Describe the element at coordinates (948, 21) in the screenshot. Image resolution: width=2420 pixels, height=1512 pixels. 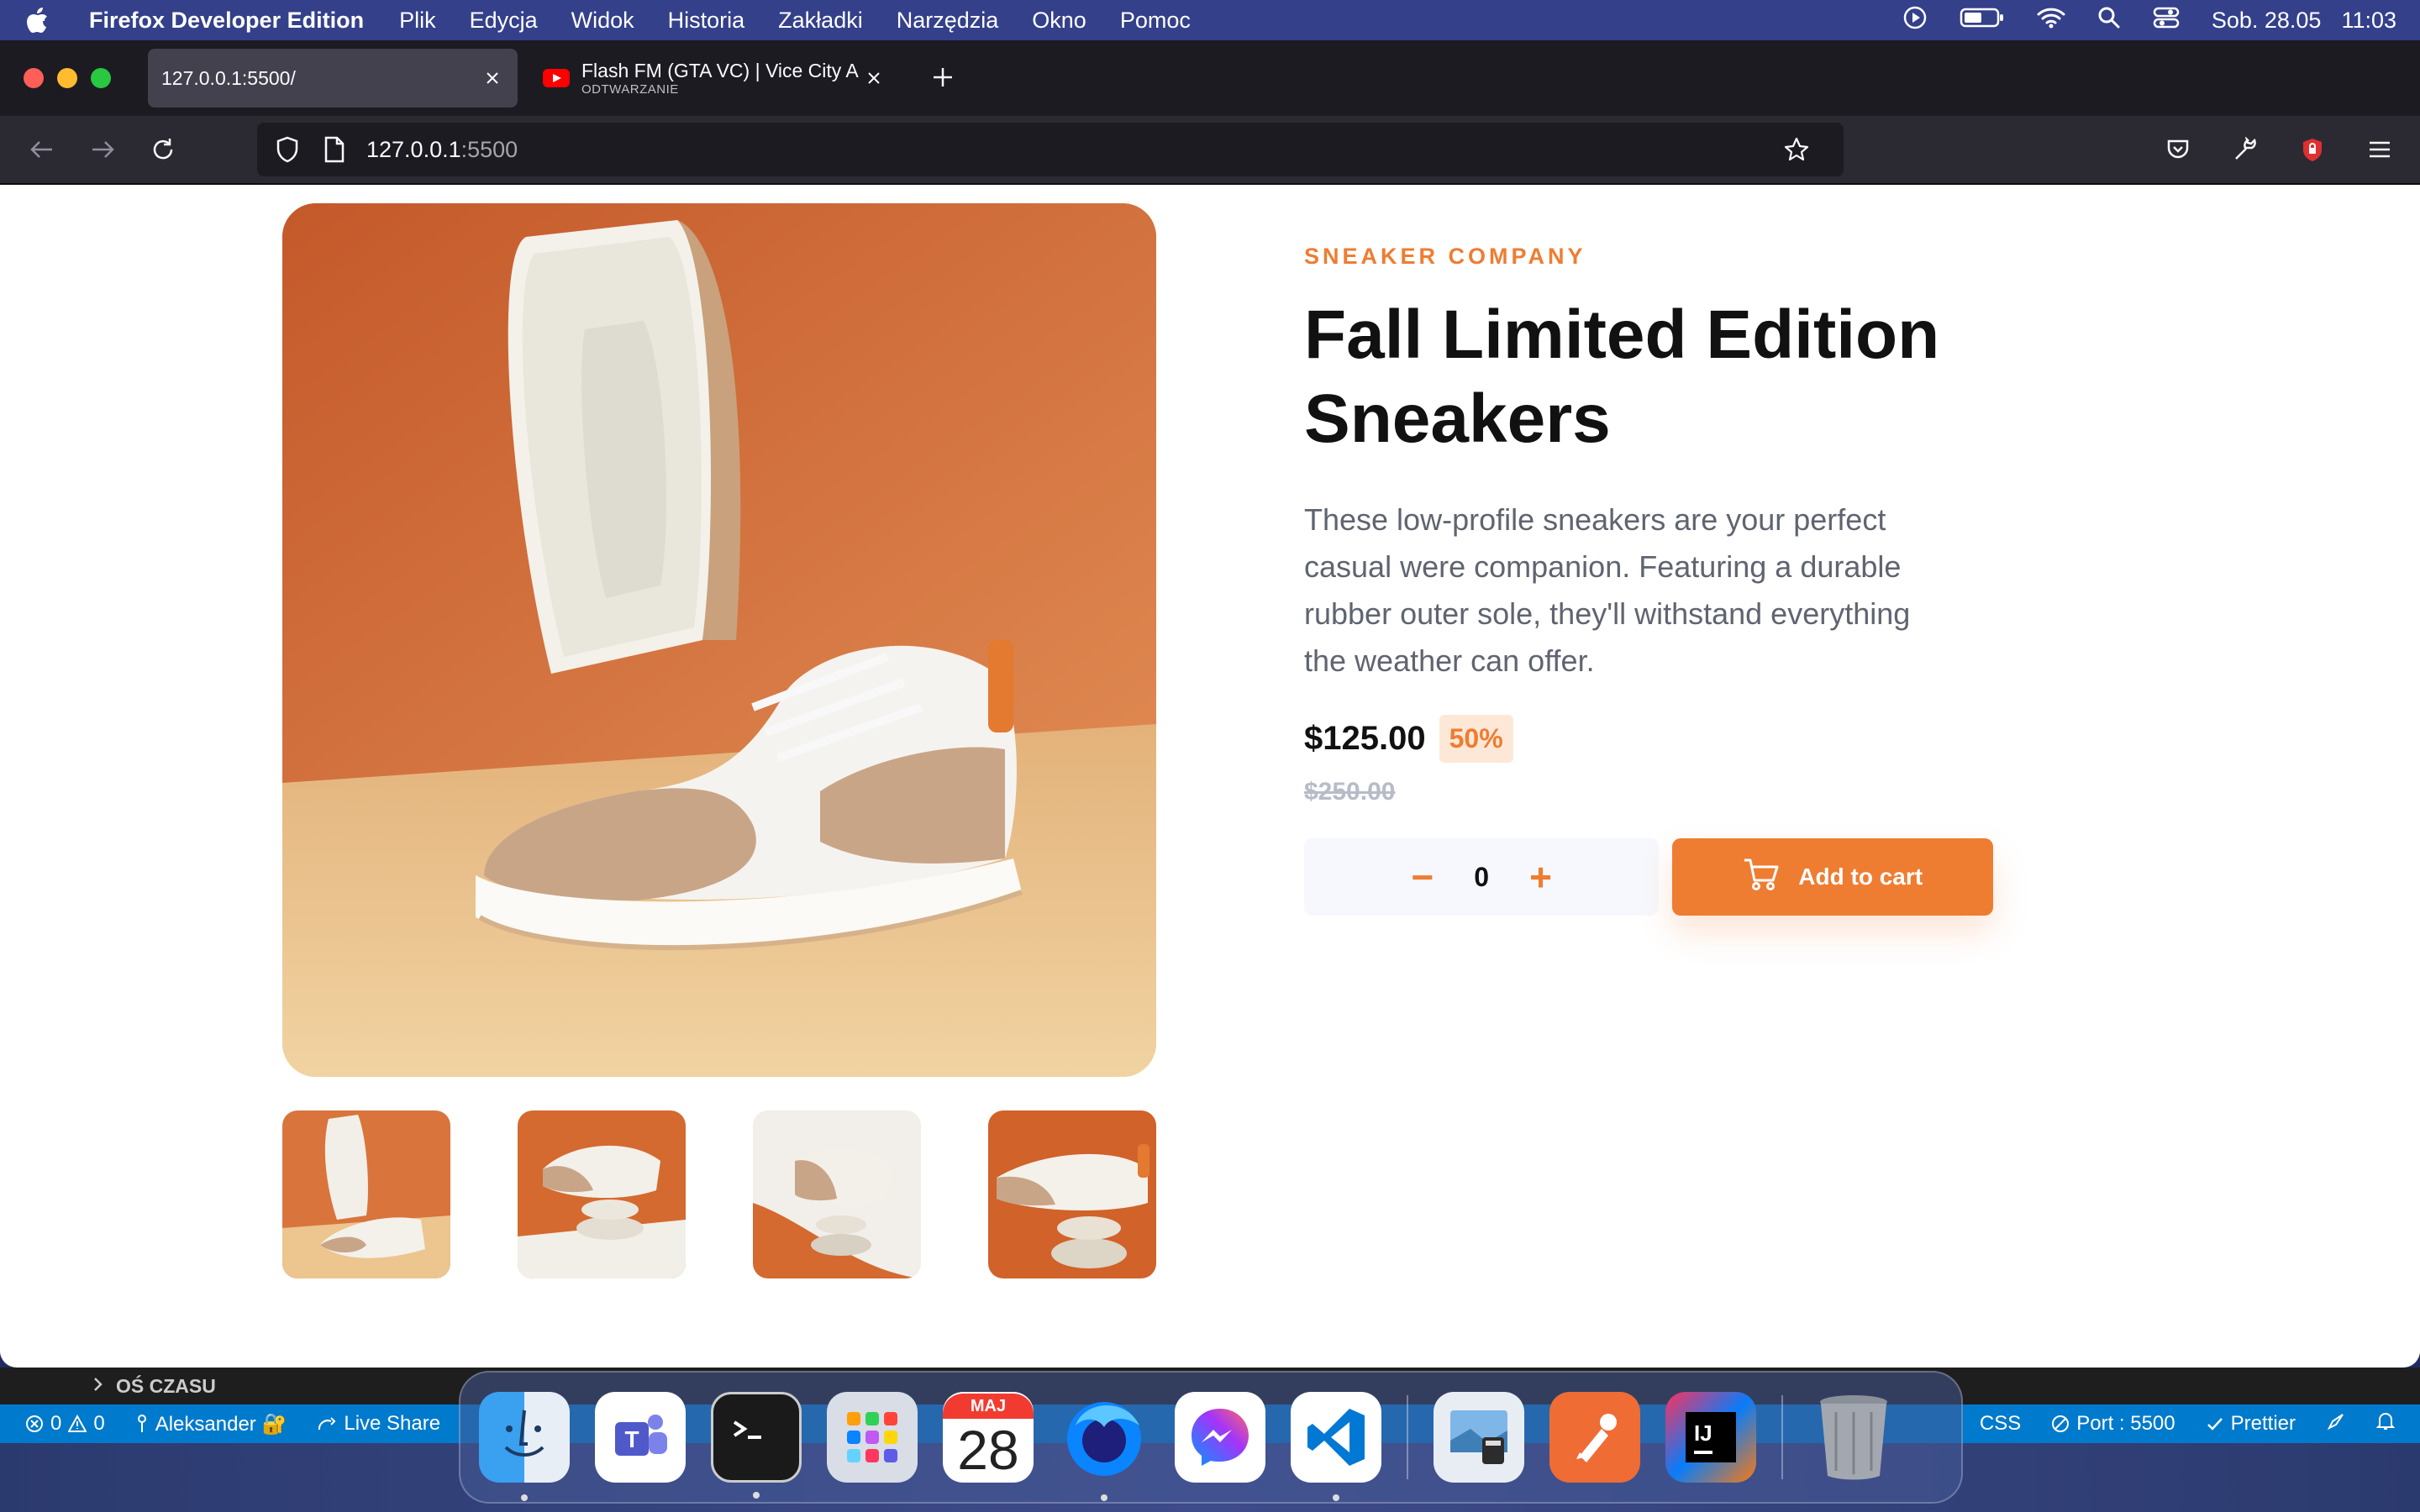
I see `menu-tools: Narzędzia` at that location.